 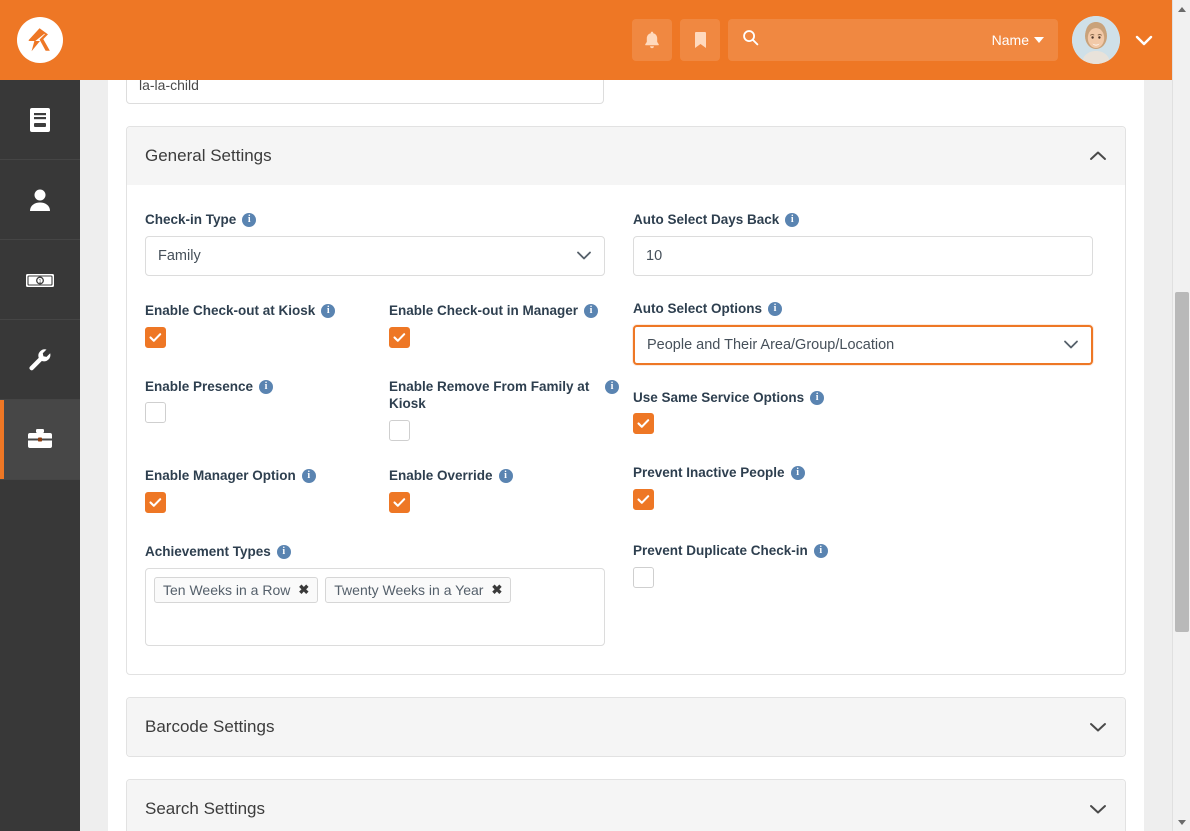 What do you see at coordinates (719, 397) in the screenshot?
I see `label-text: Use Same Service Options` at bounding box center [719, 397].